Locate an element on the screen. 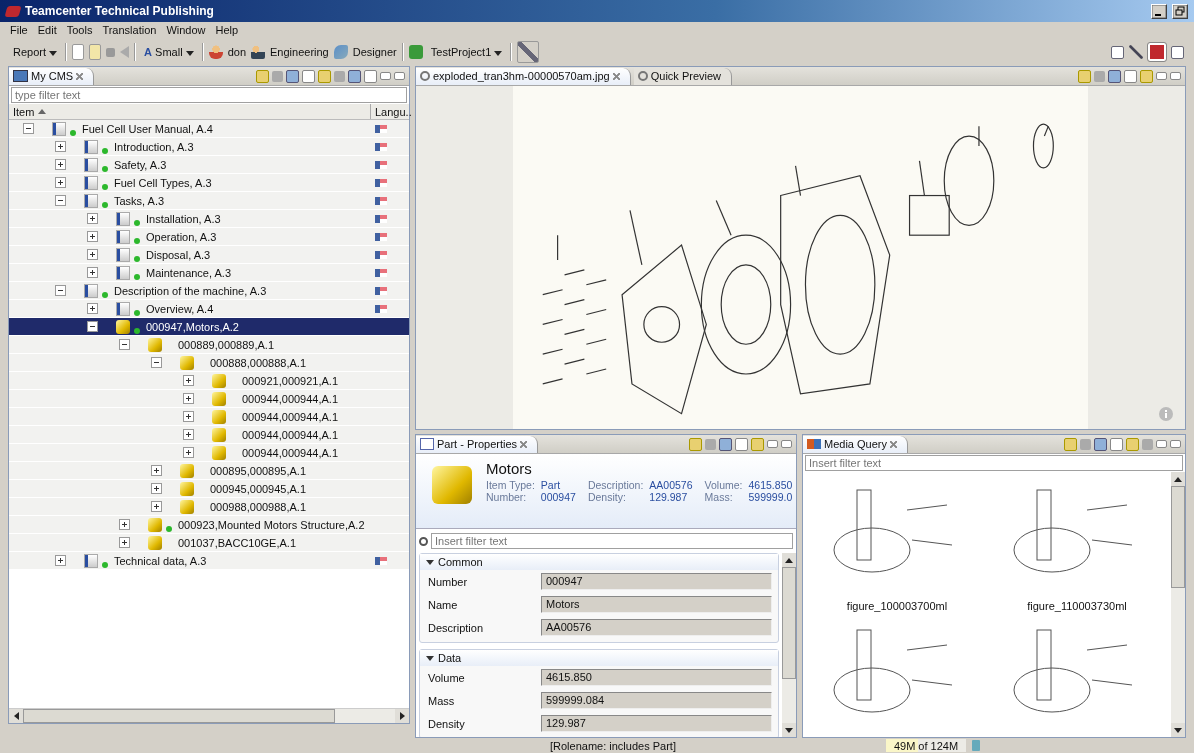 Image resolution: width=1194 pixels, height=753 pixels. editor-tab: exploded_tran3hm-00000570am.jpg is located at coordinates (523, 76).